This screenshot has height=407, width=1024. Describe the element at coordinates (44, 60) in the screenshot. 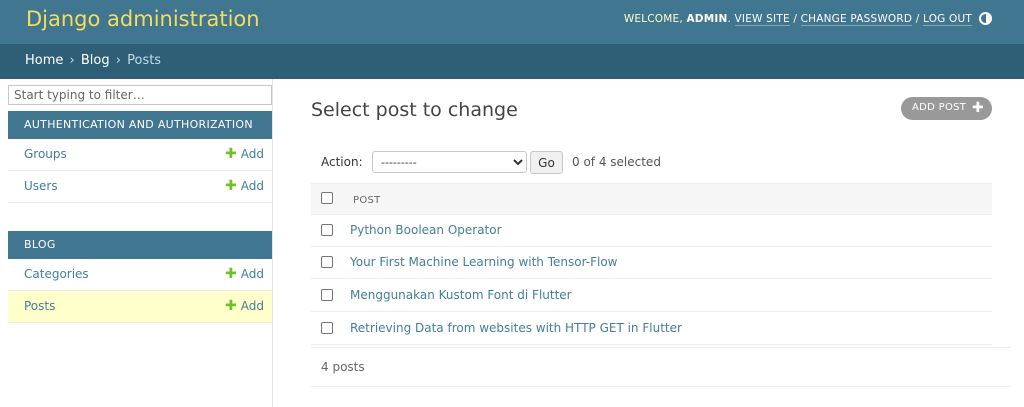

I see `breadcrumb-home: Home` at that location.